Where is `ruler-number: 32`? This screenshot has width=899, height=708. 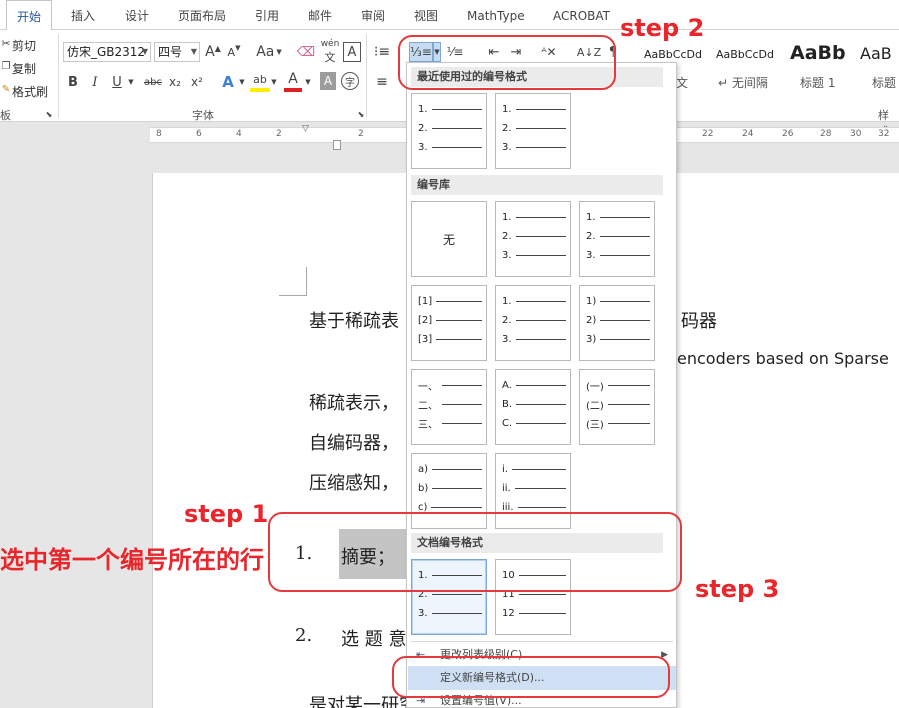 ruler-number: 32 is located at coordinates (884, 134).